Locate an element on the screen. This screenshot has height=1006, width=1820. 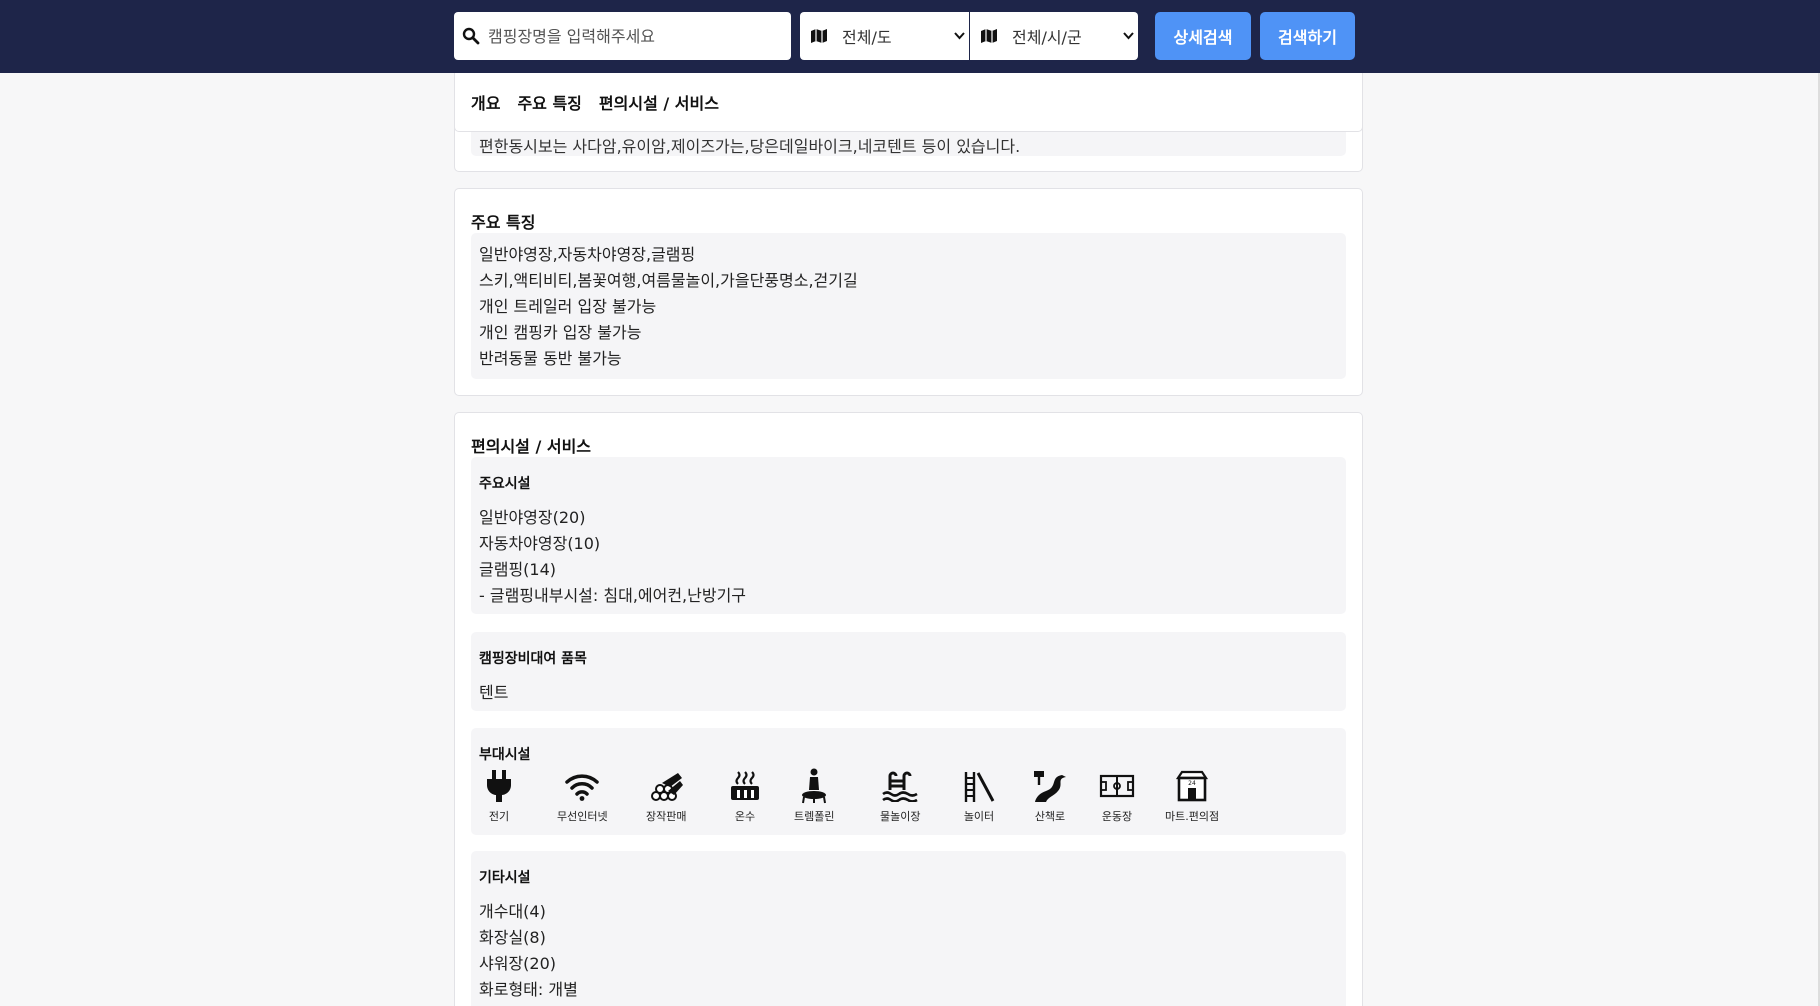
main-facility-line: 일반야영장(20) is located at coordinates (532, 517).